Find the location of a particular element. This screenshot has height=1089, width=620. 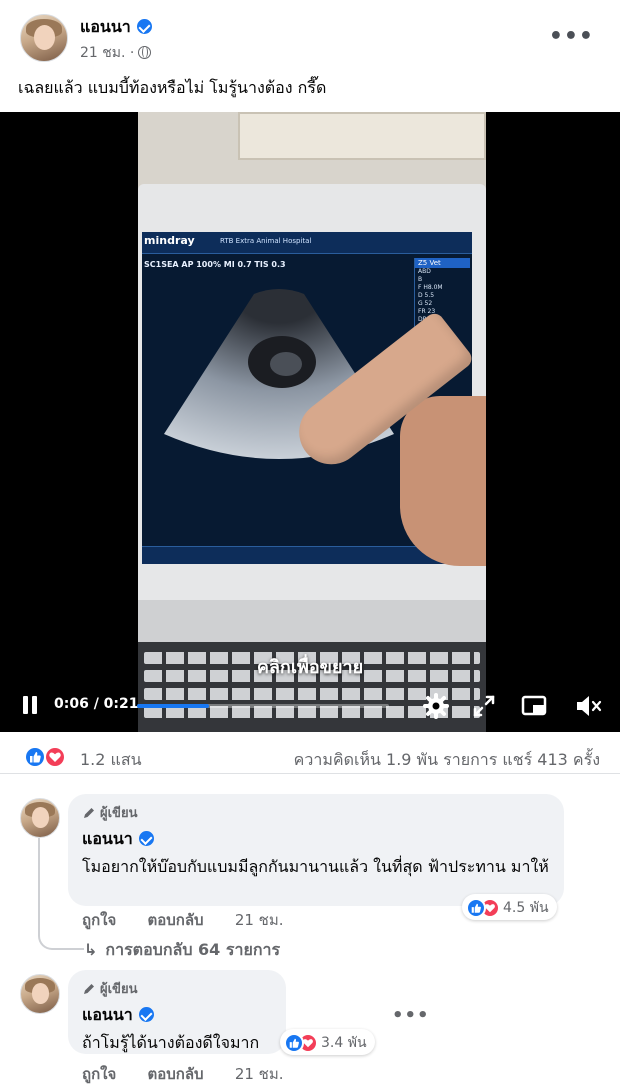

video-controls: 0:06 / 0:21 is located at coordinates (310, 708).